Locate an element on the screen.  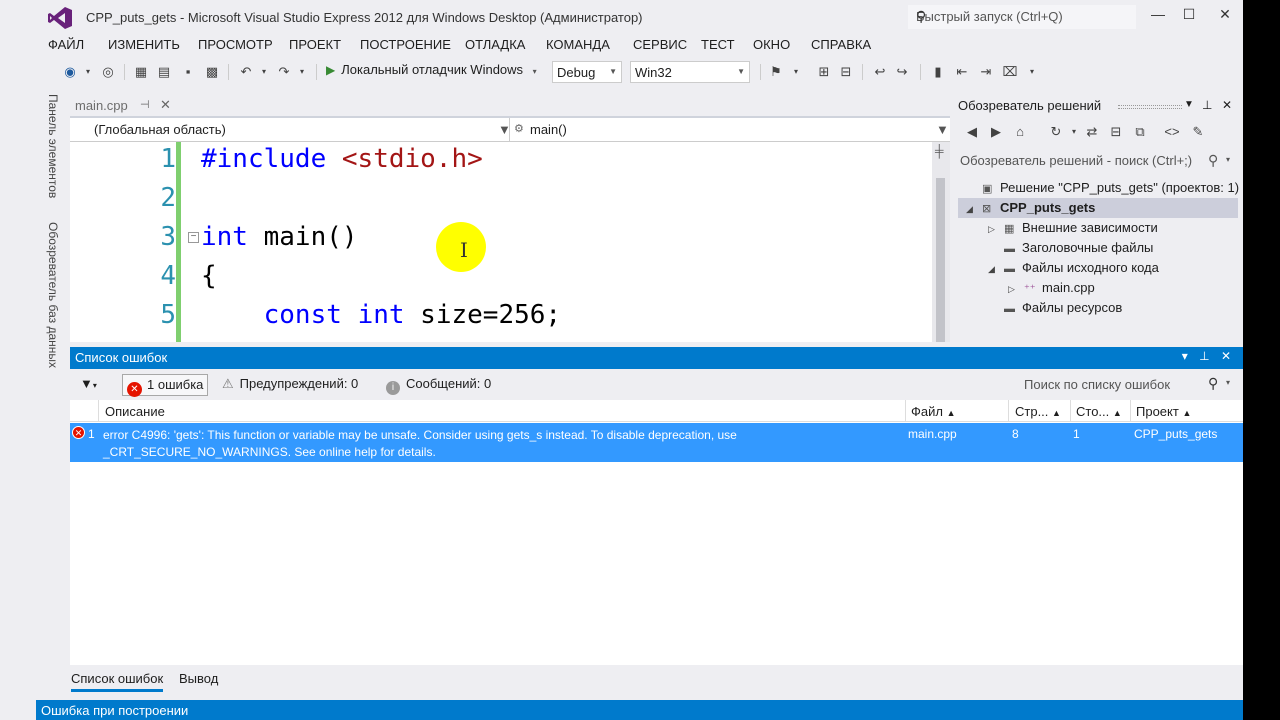
grip is located at coordinates (1150, 107).